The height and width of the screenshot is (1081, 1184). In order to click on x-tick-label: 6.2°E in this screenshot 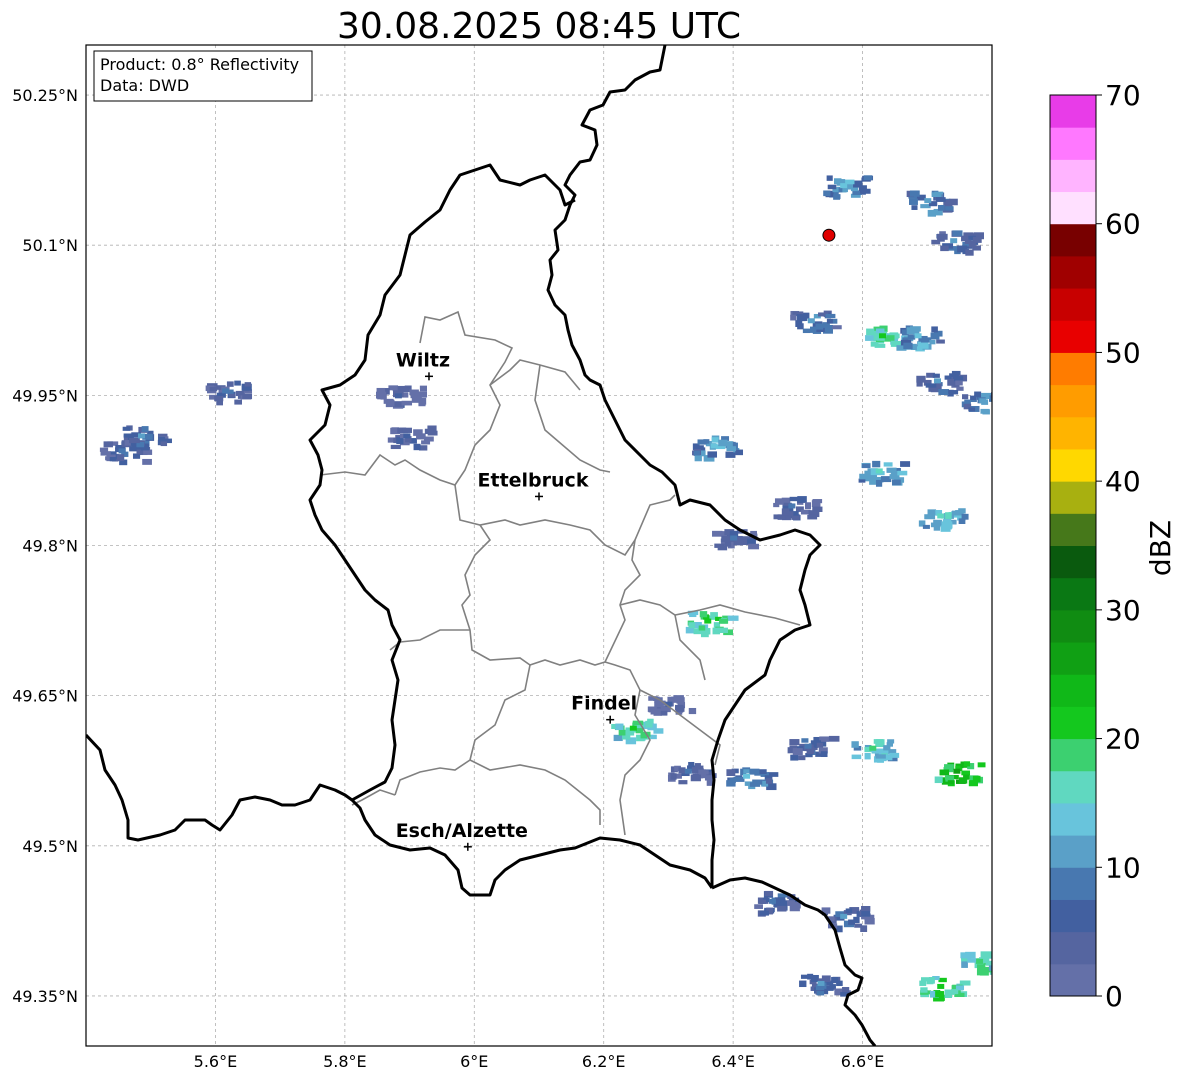, I will do `click(604, 1061)`.